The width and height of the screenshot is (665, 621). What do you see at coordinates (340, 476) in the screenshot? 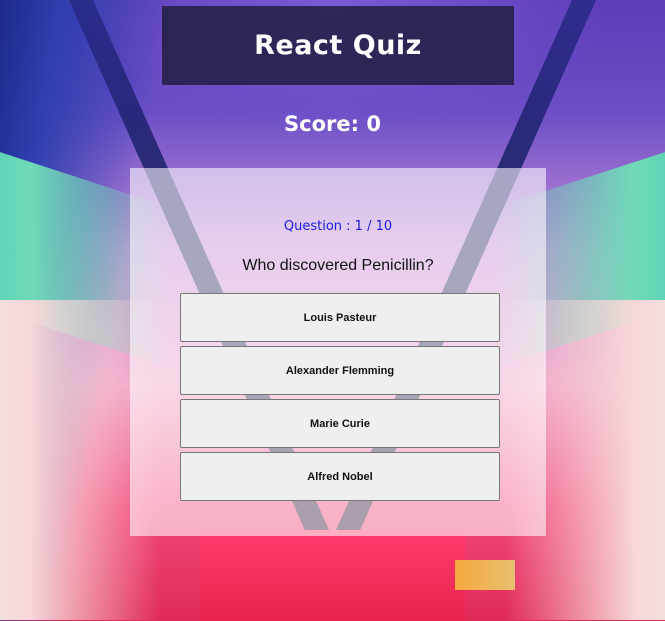
I see `answer-button-alfred-nobel: Alfred Nobel` at bounding box center [340, 476].